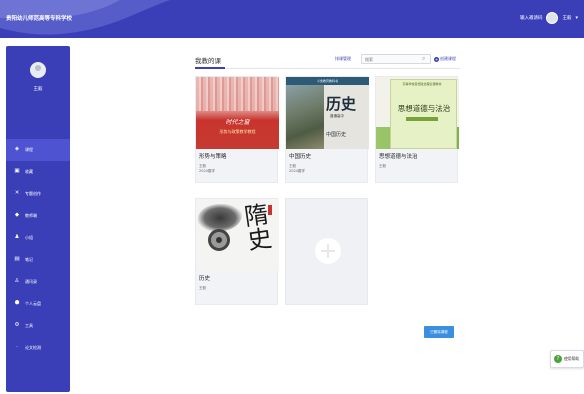  Describe the element at coordinates (422, 119) in the screenshot. I see `cover-bar` at that location.